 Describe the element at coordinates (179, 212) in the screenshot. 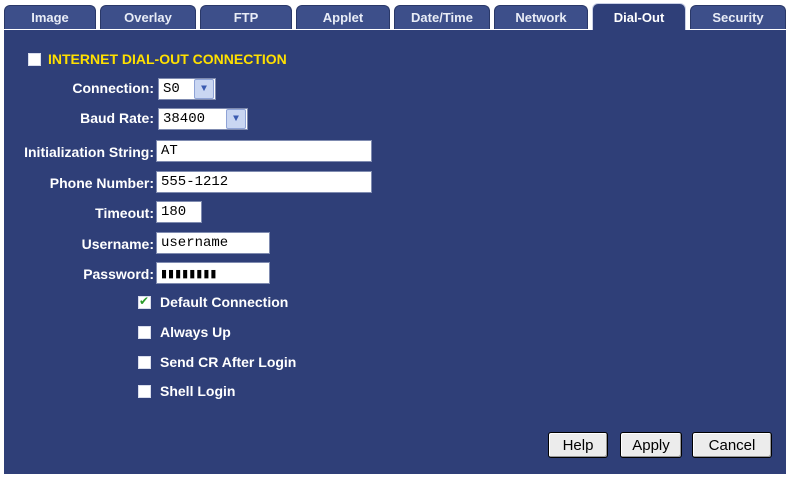

I see `timeout-input: 180` at that location.